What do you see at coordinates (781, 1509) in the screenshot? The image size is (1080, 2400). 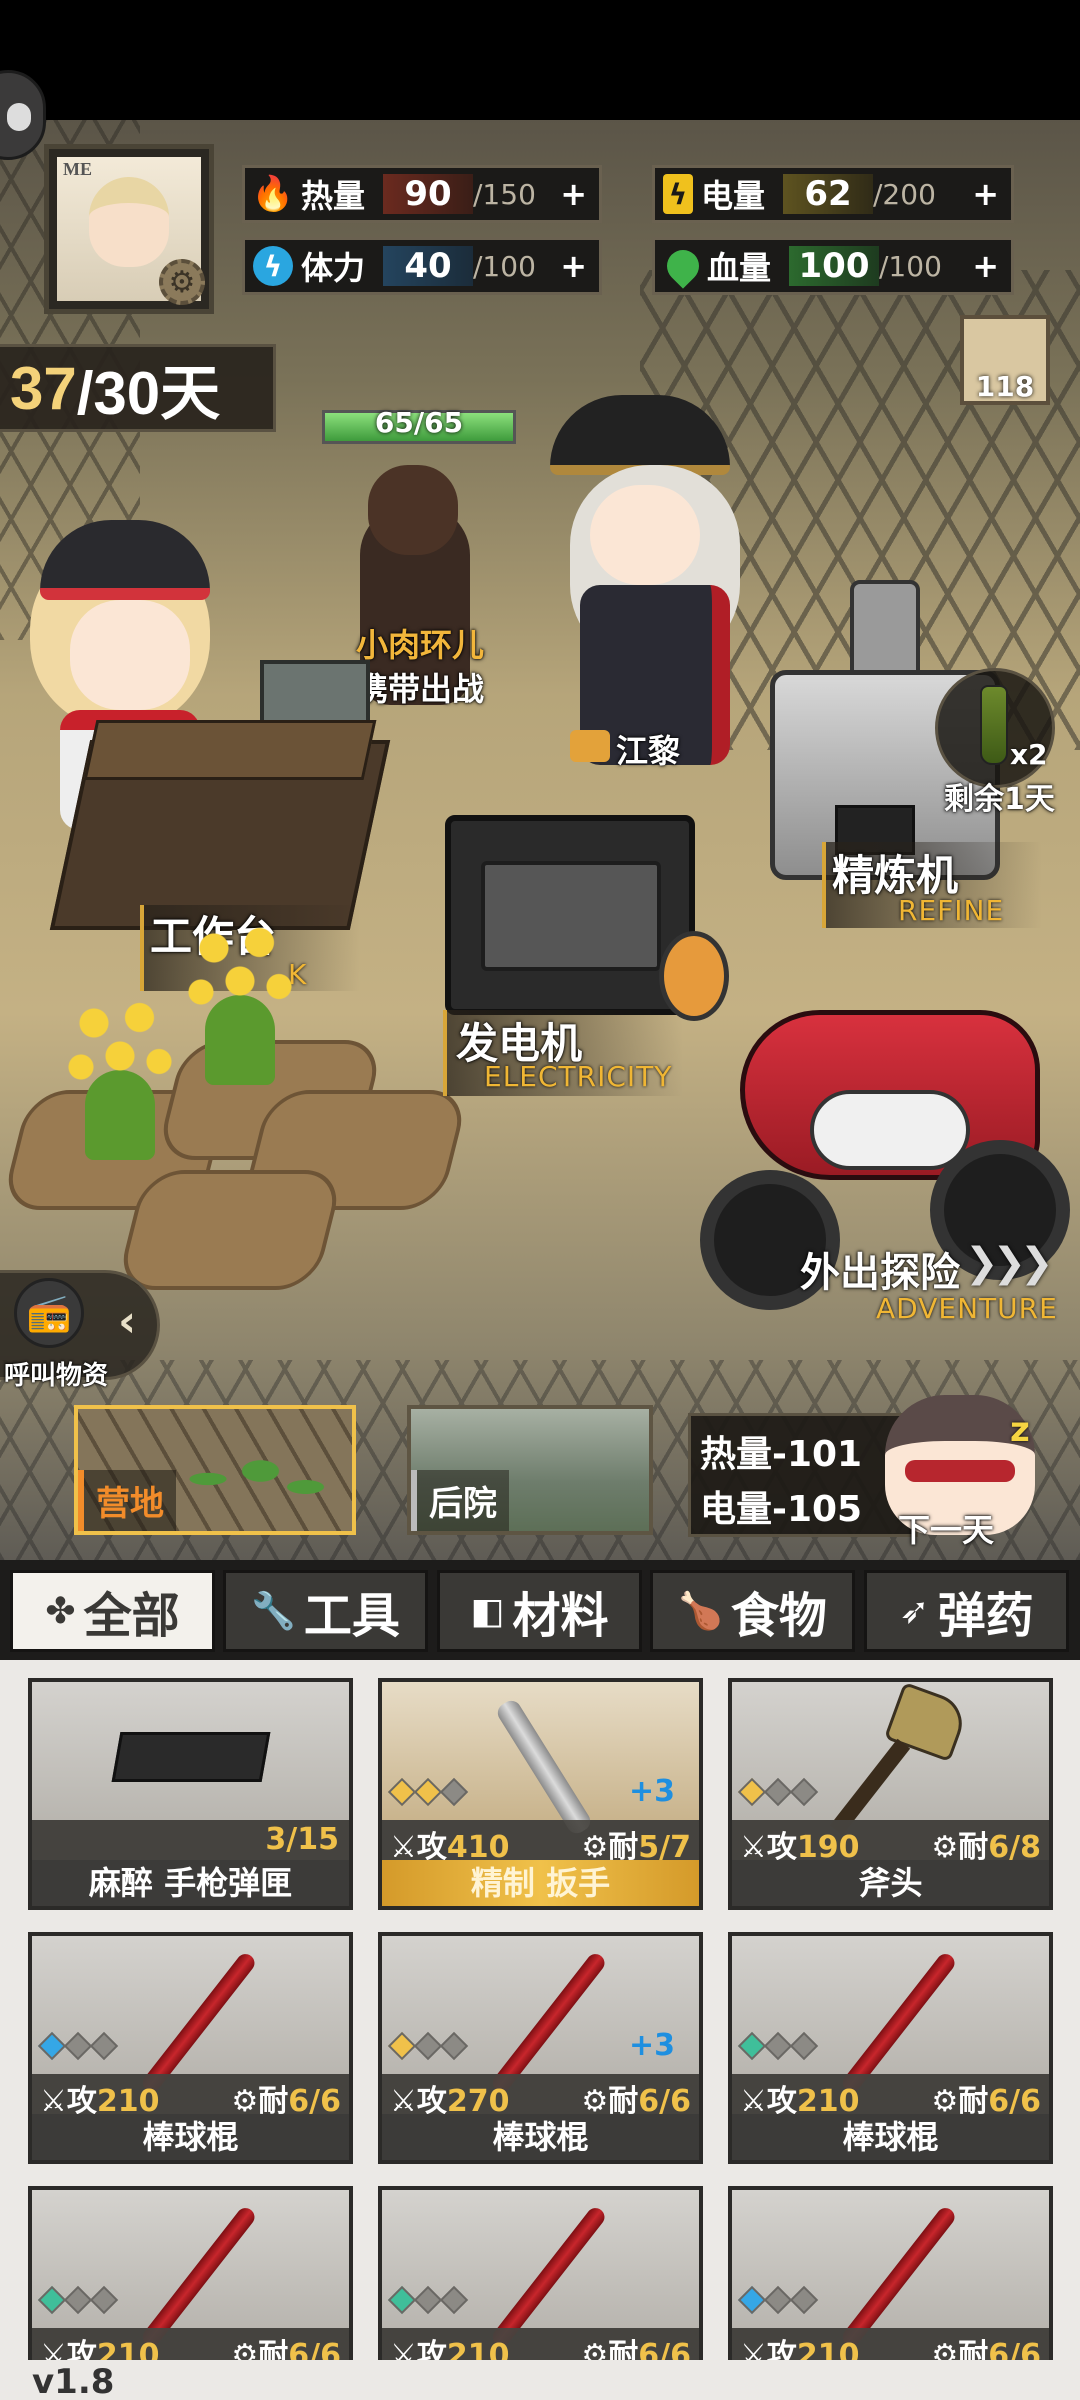 I see `next-day-power-cost: 电量-105` at bounding box center [781, 1509].